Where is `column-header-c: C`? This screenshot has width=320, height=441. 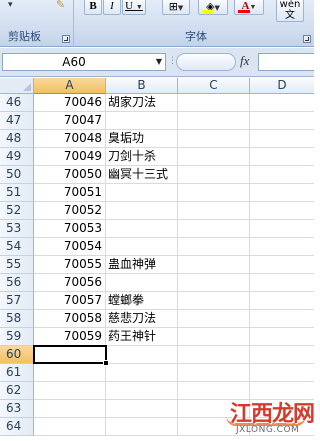 column-header-c: C is located at coordinates (214, 86).